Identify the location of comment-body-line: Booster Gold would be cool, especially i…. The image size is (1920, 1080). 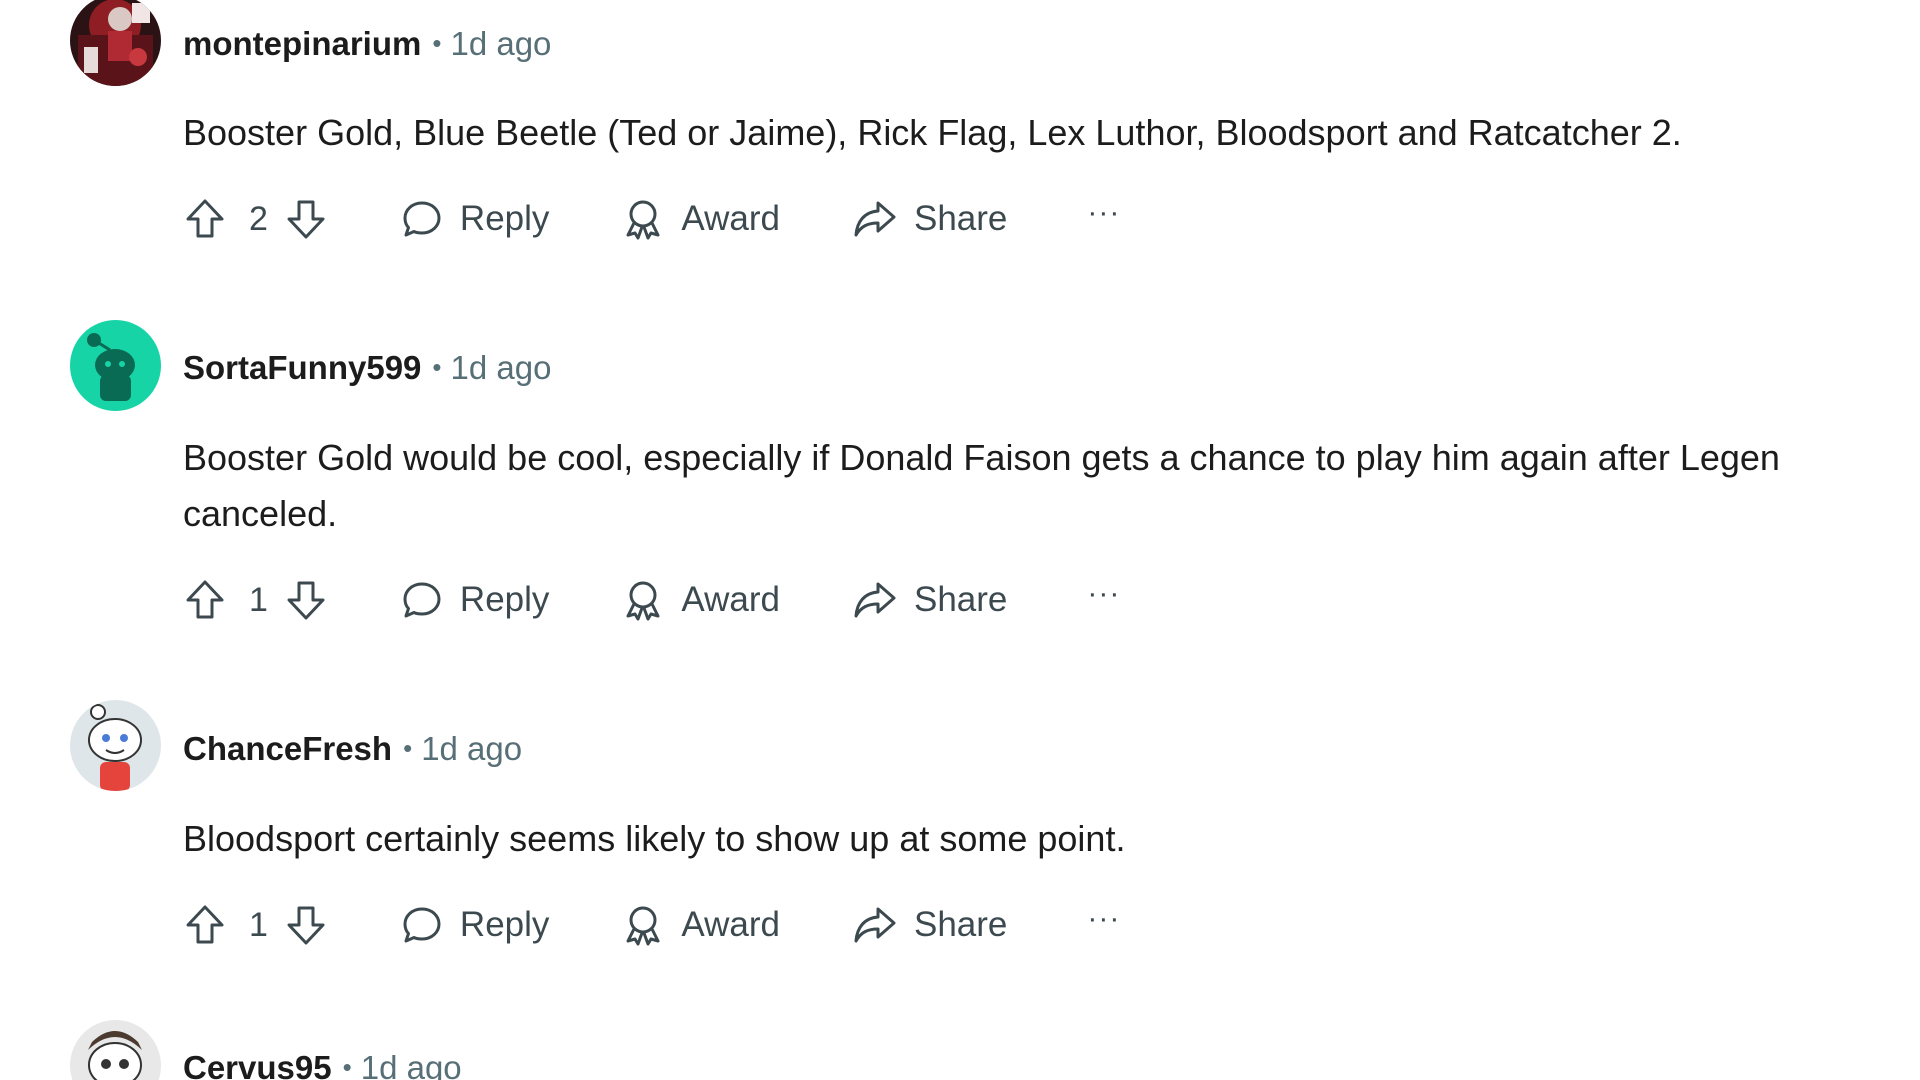
(981, 457).